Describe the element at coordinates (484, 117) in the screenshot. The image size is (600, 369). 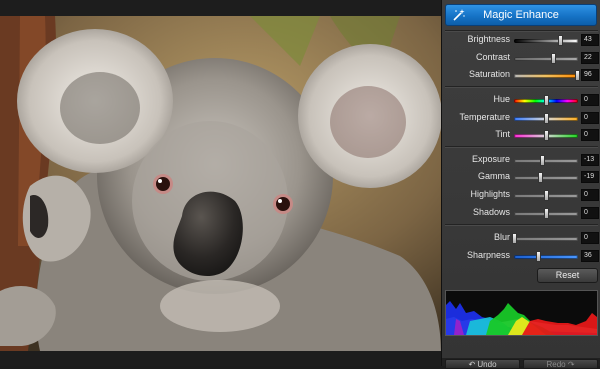
I see `temperature-label: Temperature` at that location.